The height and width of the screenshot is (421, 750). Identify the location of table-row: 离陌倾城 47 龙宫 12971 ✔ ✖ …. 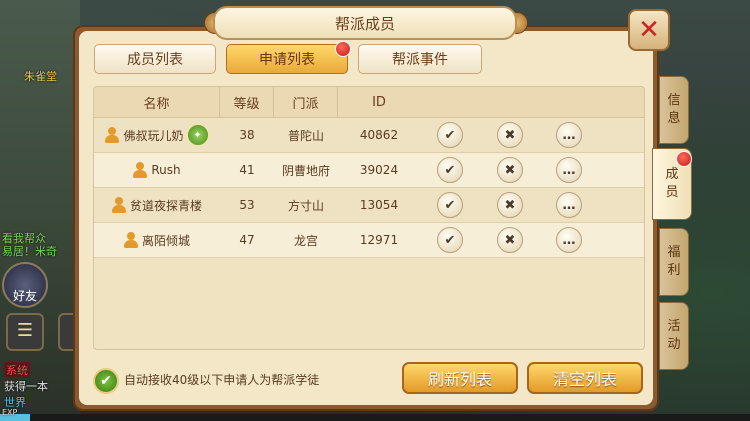
(369, 240).